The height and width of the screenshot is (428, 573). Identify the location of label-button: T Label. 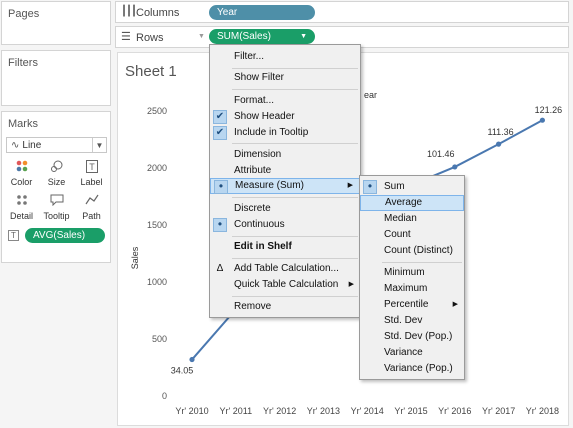
(91, 175).